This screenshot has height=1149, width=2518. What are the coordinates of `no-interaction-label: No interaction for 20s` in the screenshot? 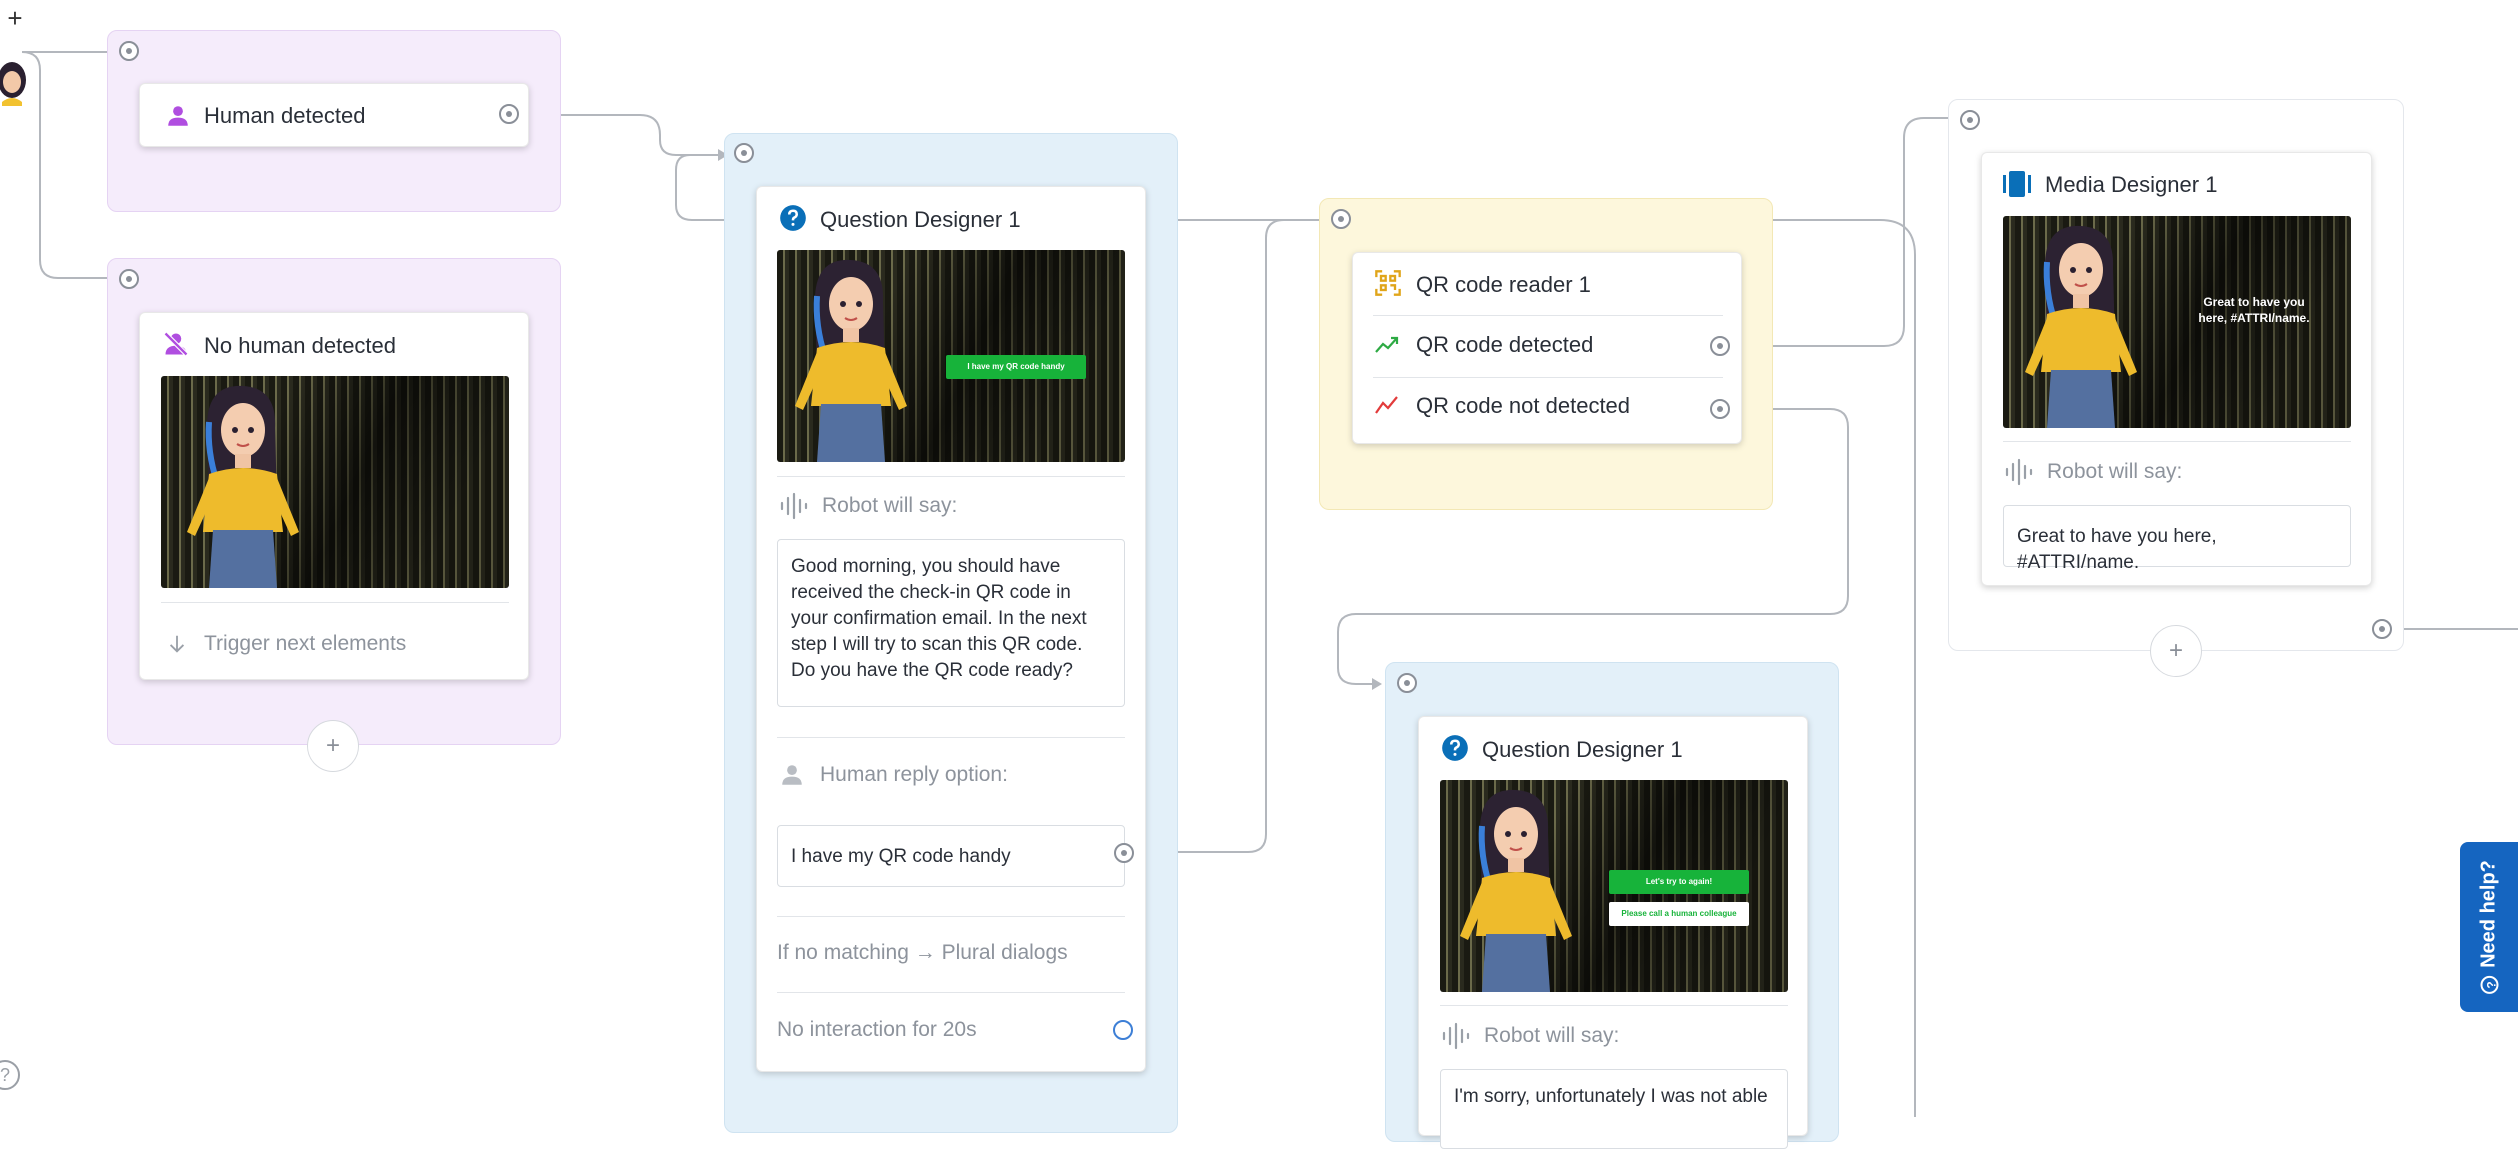 It's located at (877, 1029).